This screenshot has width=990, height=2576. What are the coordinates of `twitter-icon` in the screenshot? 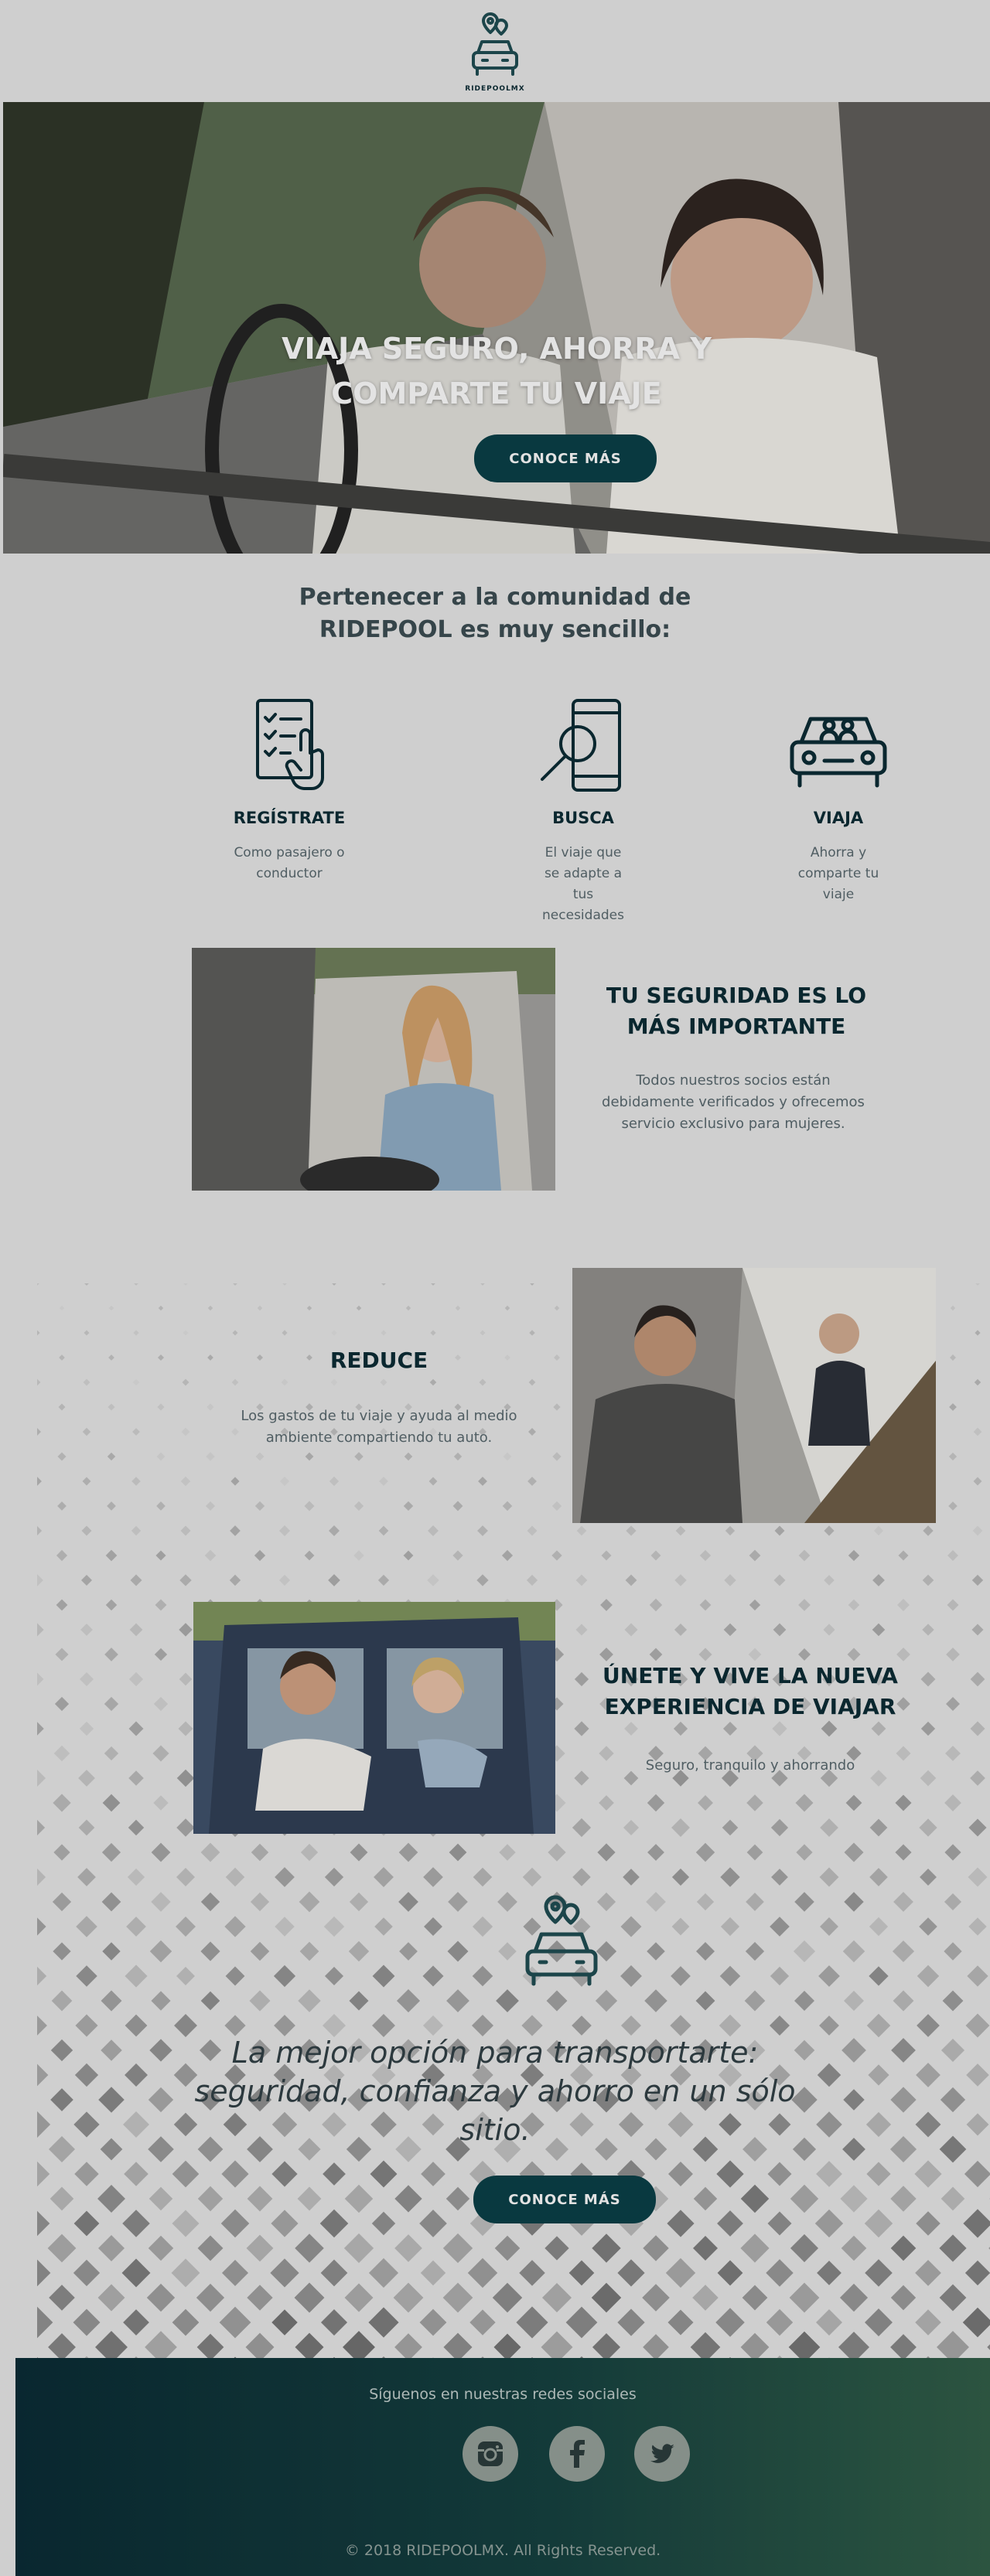 It's located at (662, 2453).